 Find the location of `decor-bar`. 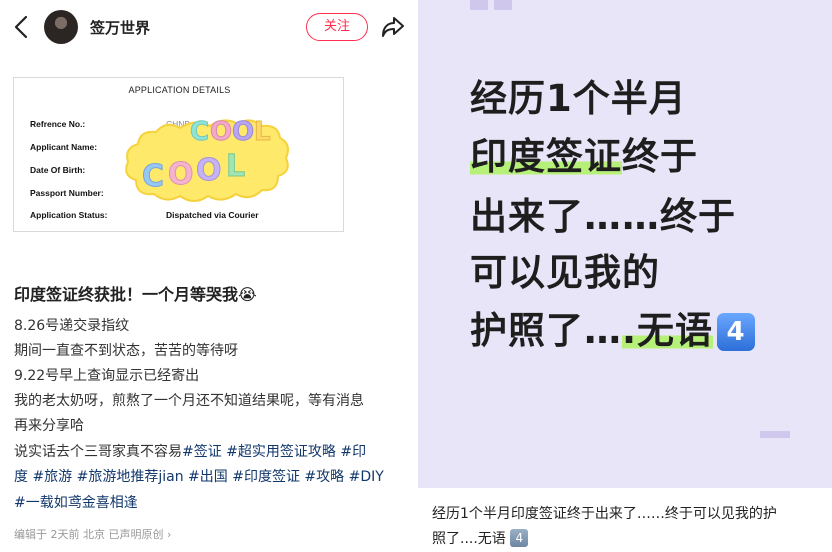

decor-bar is located at coordinates (775, 434).